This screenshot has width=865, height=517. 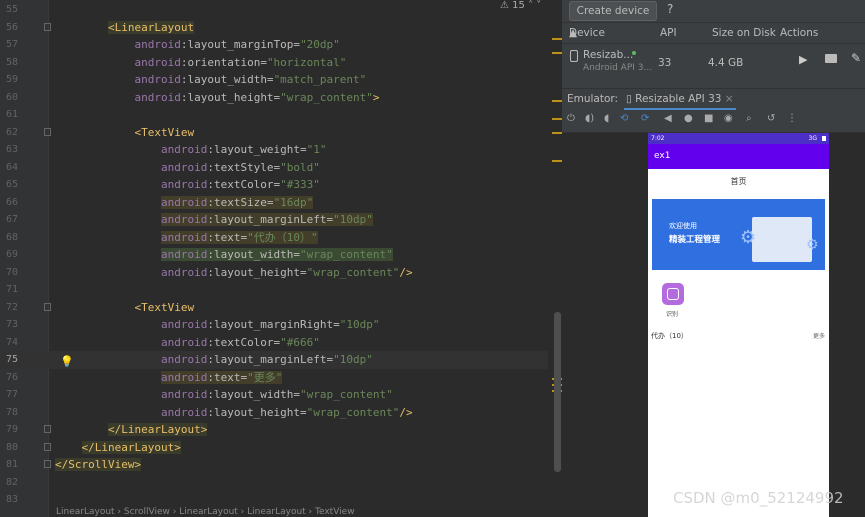 I want to click on back-icon: ◀, so click(x=668, y=118).